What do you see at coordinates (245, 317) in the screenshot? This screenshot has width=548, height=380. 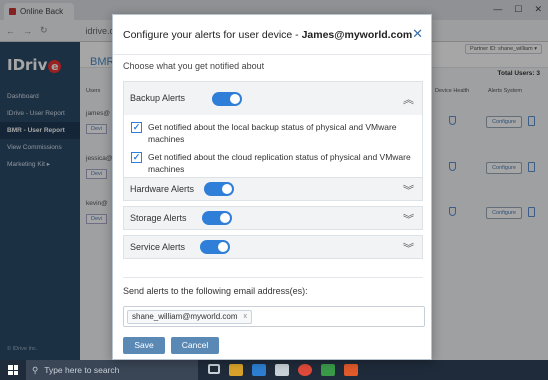 I see `remove-email-icon: x` at bounding box center [245, 317].